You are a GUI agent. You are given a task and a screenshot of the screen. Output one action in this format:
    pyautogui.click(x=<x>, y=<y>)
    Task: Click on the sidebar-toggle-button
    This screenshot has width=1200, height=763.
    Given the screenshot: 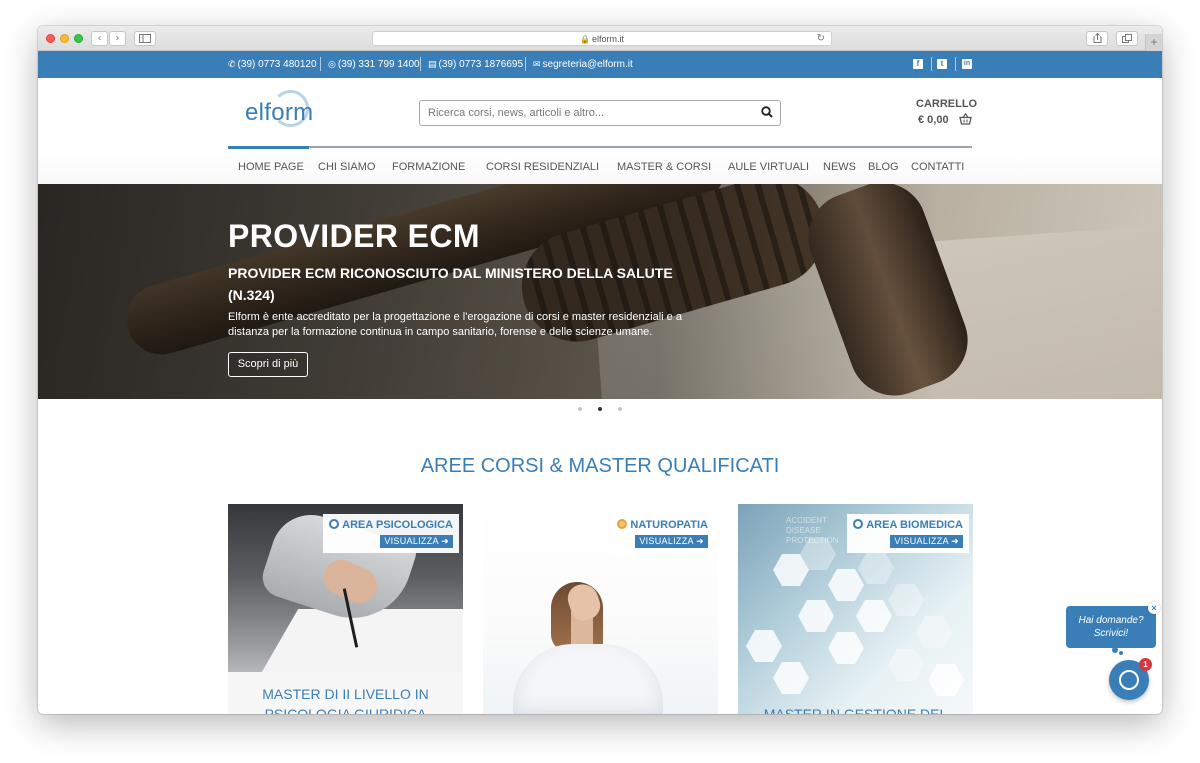 What is the action you would take?
    pyautogui.click(x=145, y=38)
    